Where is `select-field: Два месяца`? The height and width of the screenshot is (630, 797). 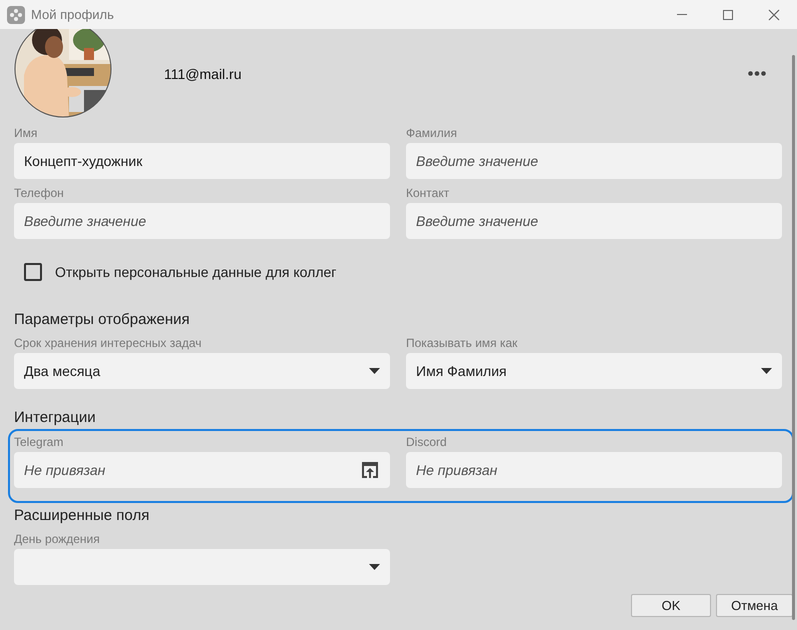 select-field: Два месяца is located at coordinates (202, 371).